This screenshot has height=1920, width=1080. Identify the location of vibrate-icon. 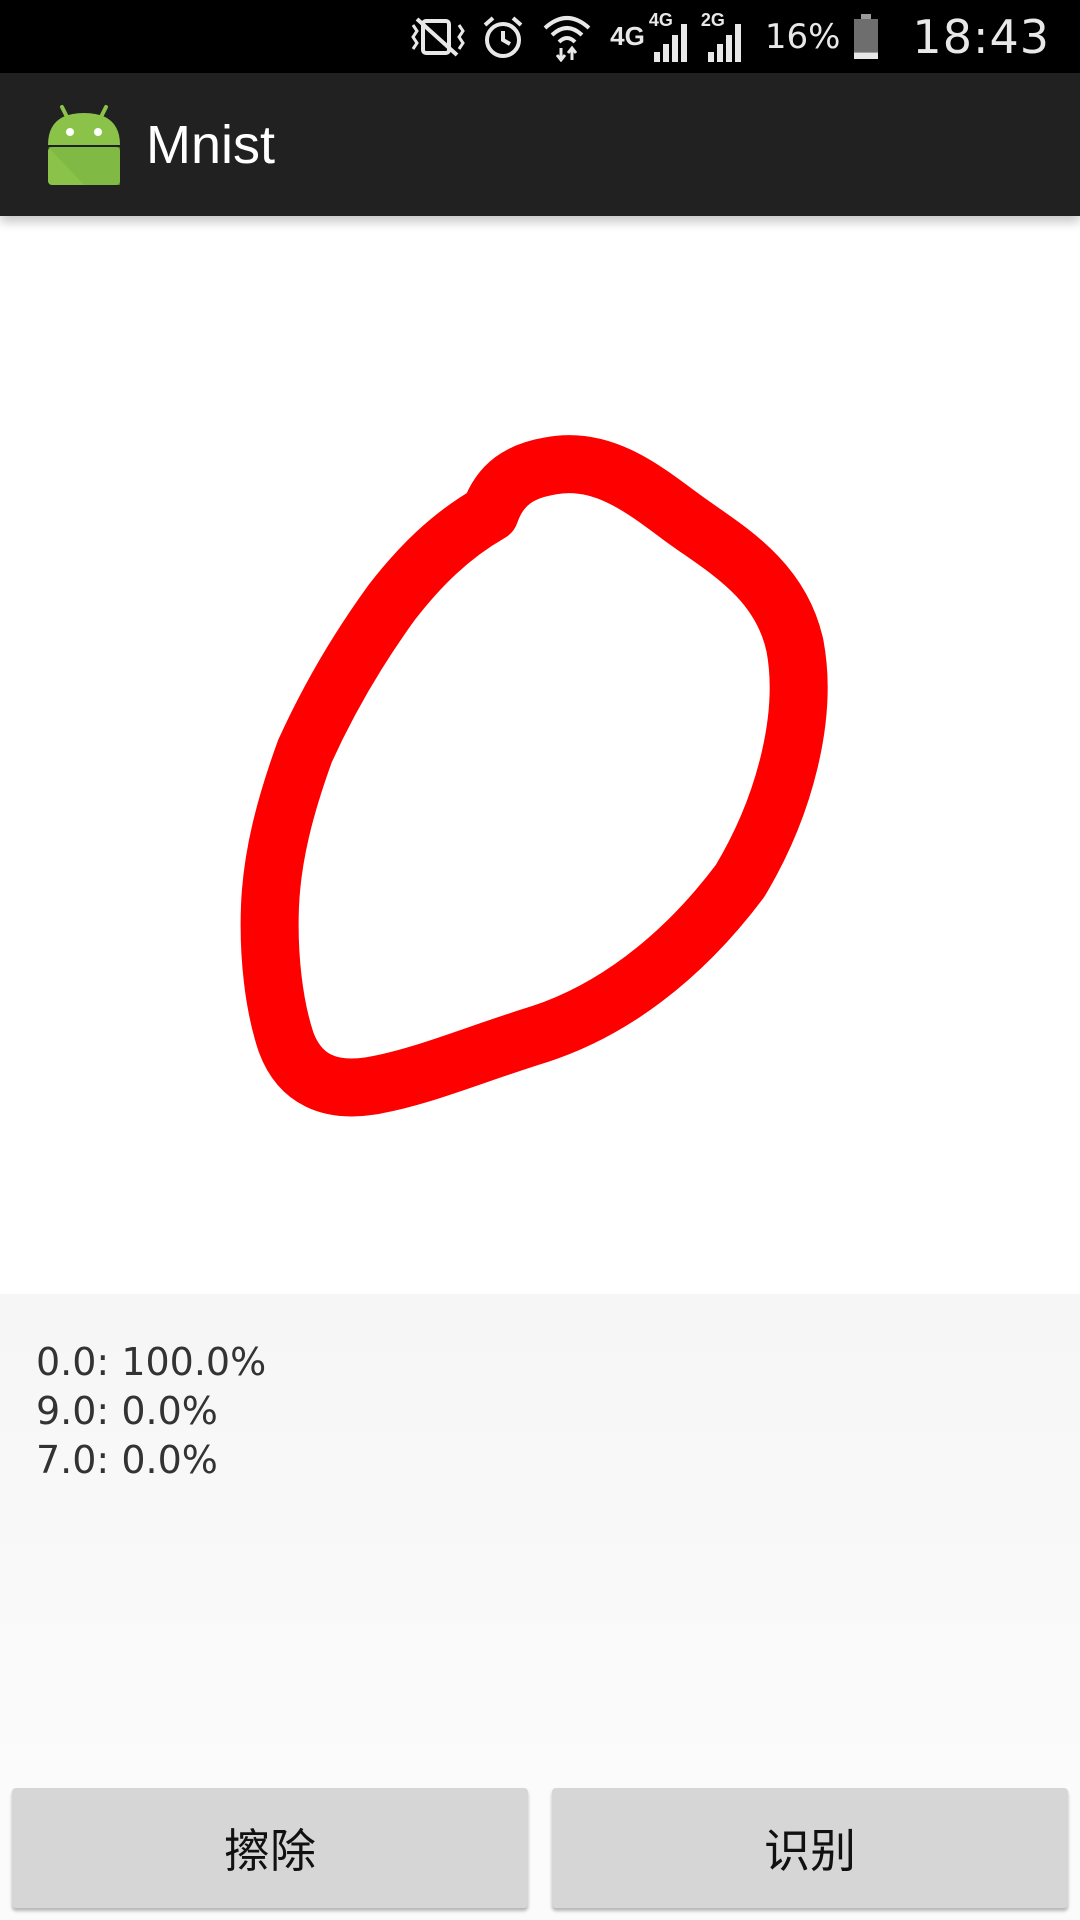
(439, 36).